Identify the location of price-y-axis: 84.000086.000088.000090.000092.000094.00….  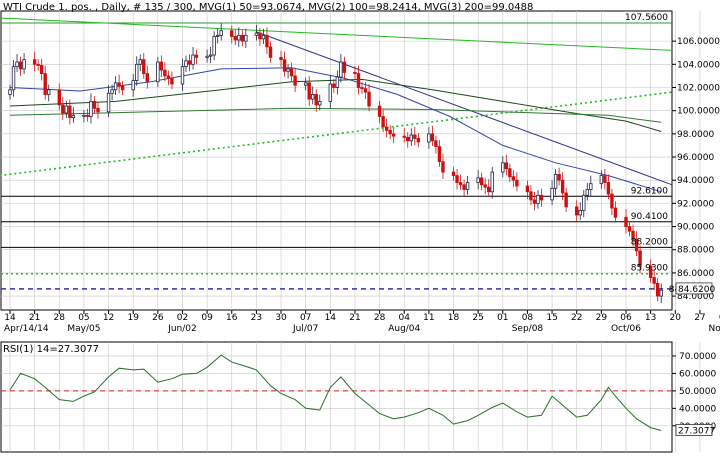
(696, 169).